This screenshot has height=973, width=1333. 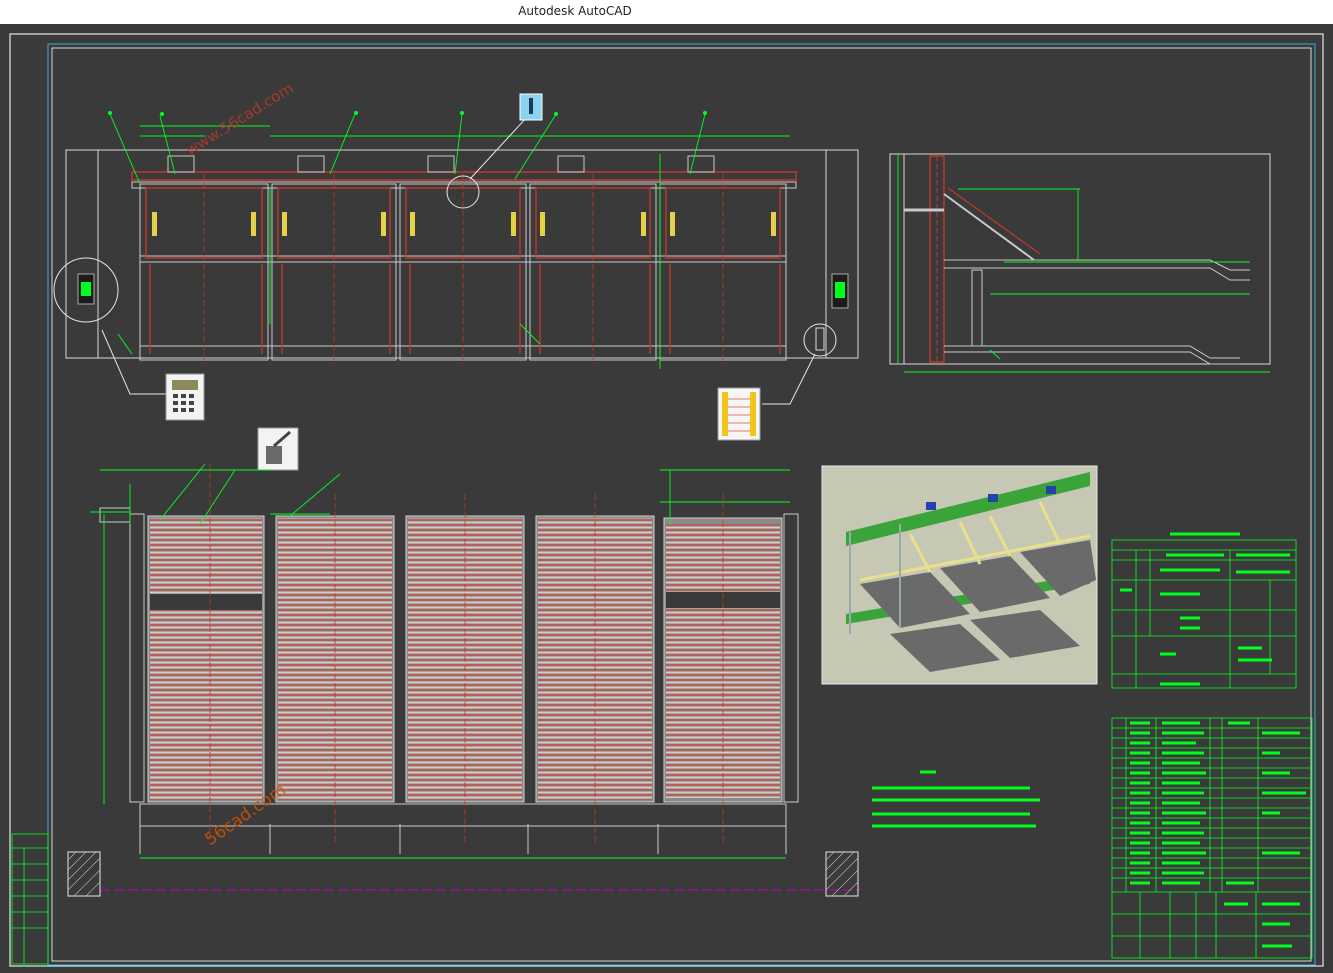 What do you see at coordinates (956, 799) in the screenshot?
I see `technical-notes` at bounding box center [956, 799].